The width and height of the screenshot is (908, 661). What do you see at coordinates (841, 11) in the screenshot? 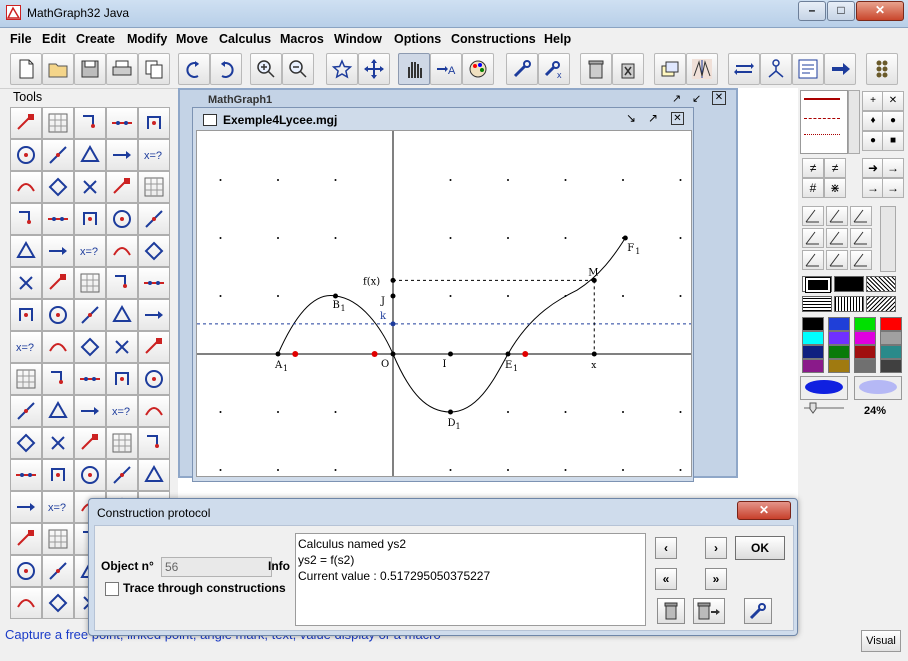
I see `maximize-button: □` at bounding box center [841, 11].